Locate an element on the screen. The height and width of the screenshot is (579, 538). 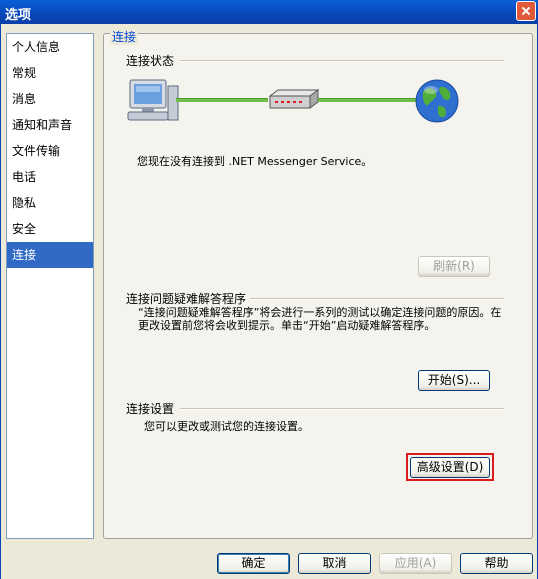
panel-title: 连接 is located at coordinates (124, 36).